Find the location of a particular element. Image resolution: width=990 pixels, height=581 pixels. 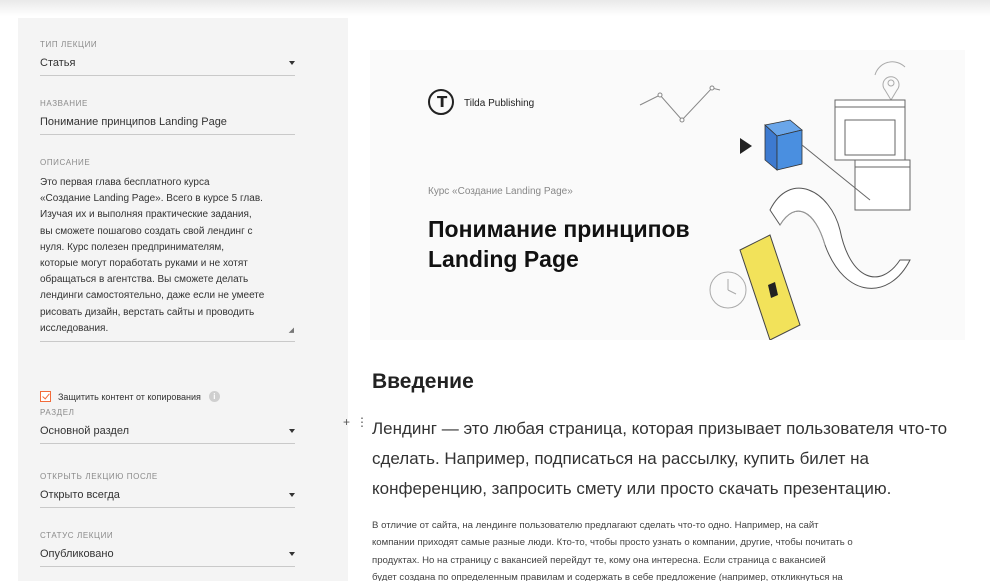

status-label: СТАТУС ЛЕКЦИИ is located at coordinates (77, 535).